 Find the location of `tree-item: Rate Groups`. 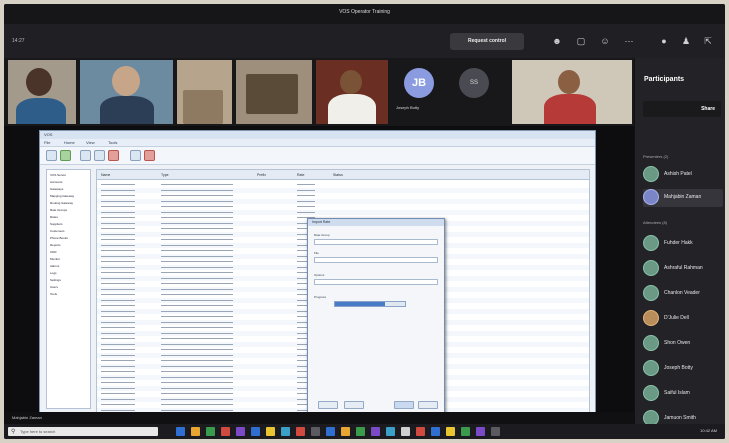

tree-item: Rate Groups is located at coordinates (58, 210).